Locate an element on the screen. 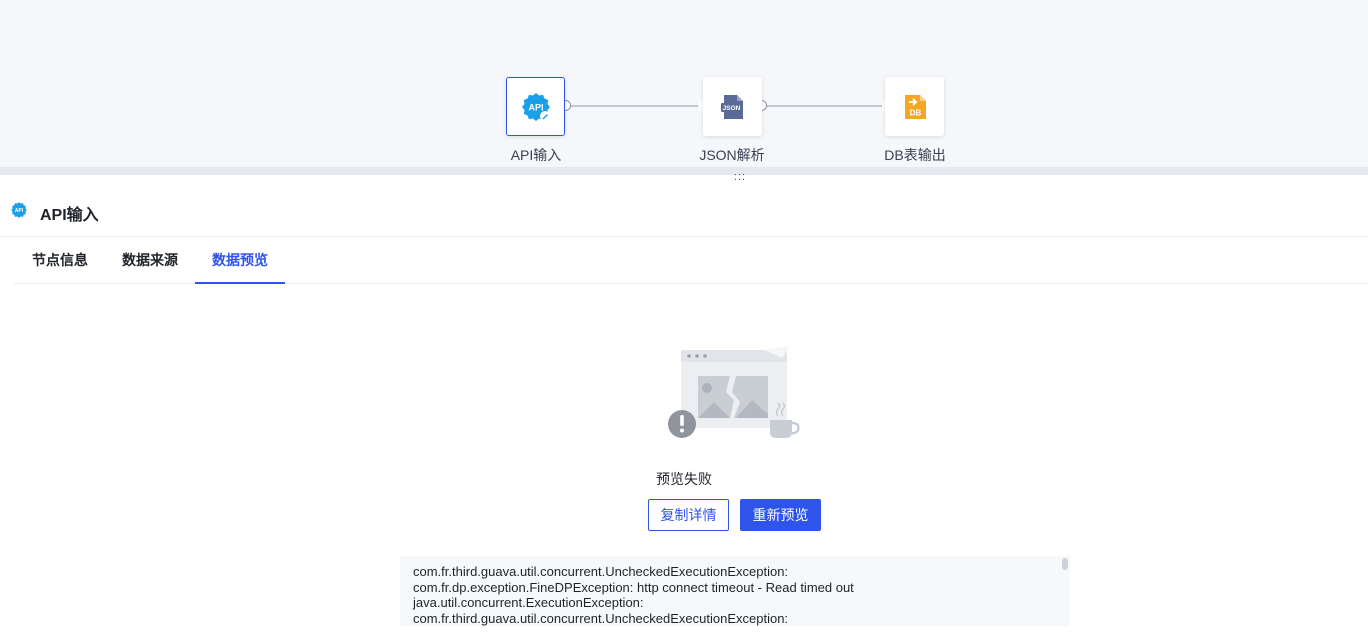 The image size is (1368, 638). svg-text: JSON is located at coordinates (731, 108).